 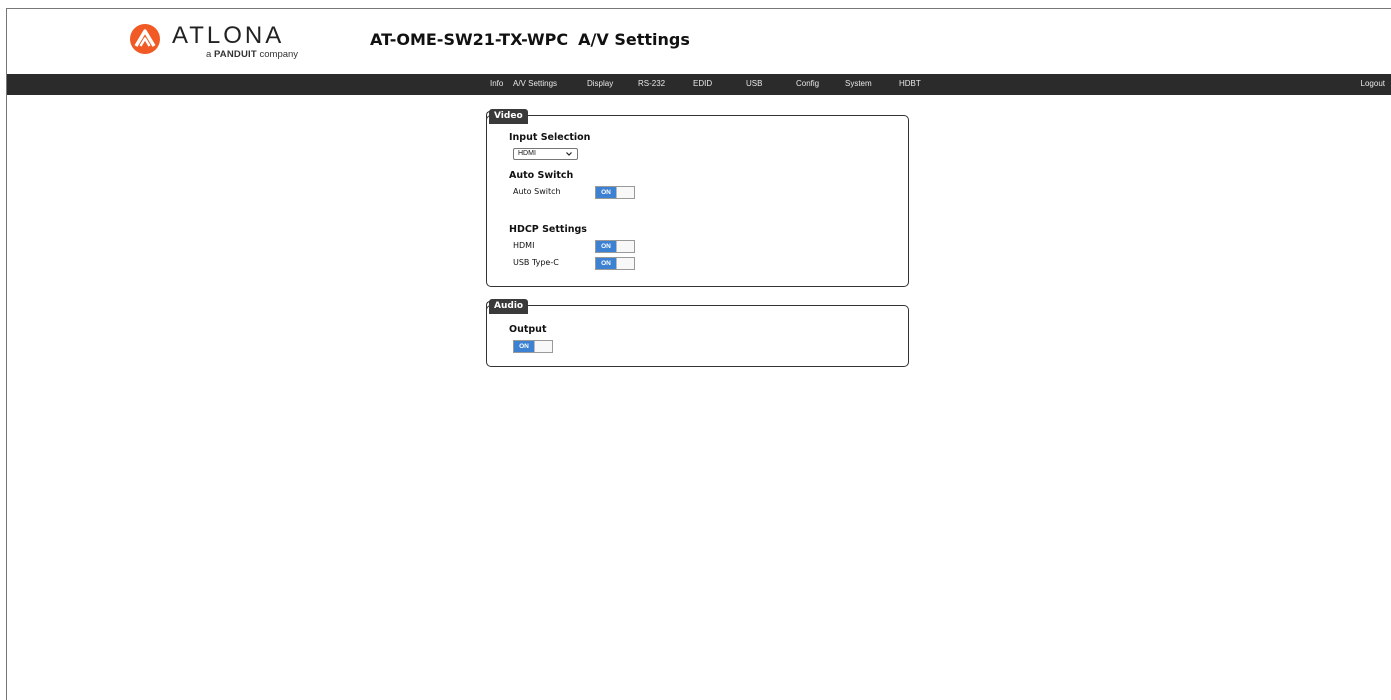 I want to click on tagline-suffix: company, so click(x=279, y=54).